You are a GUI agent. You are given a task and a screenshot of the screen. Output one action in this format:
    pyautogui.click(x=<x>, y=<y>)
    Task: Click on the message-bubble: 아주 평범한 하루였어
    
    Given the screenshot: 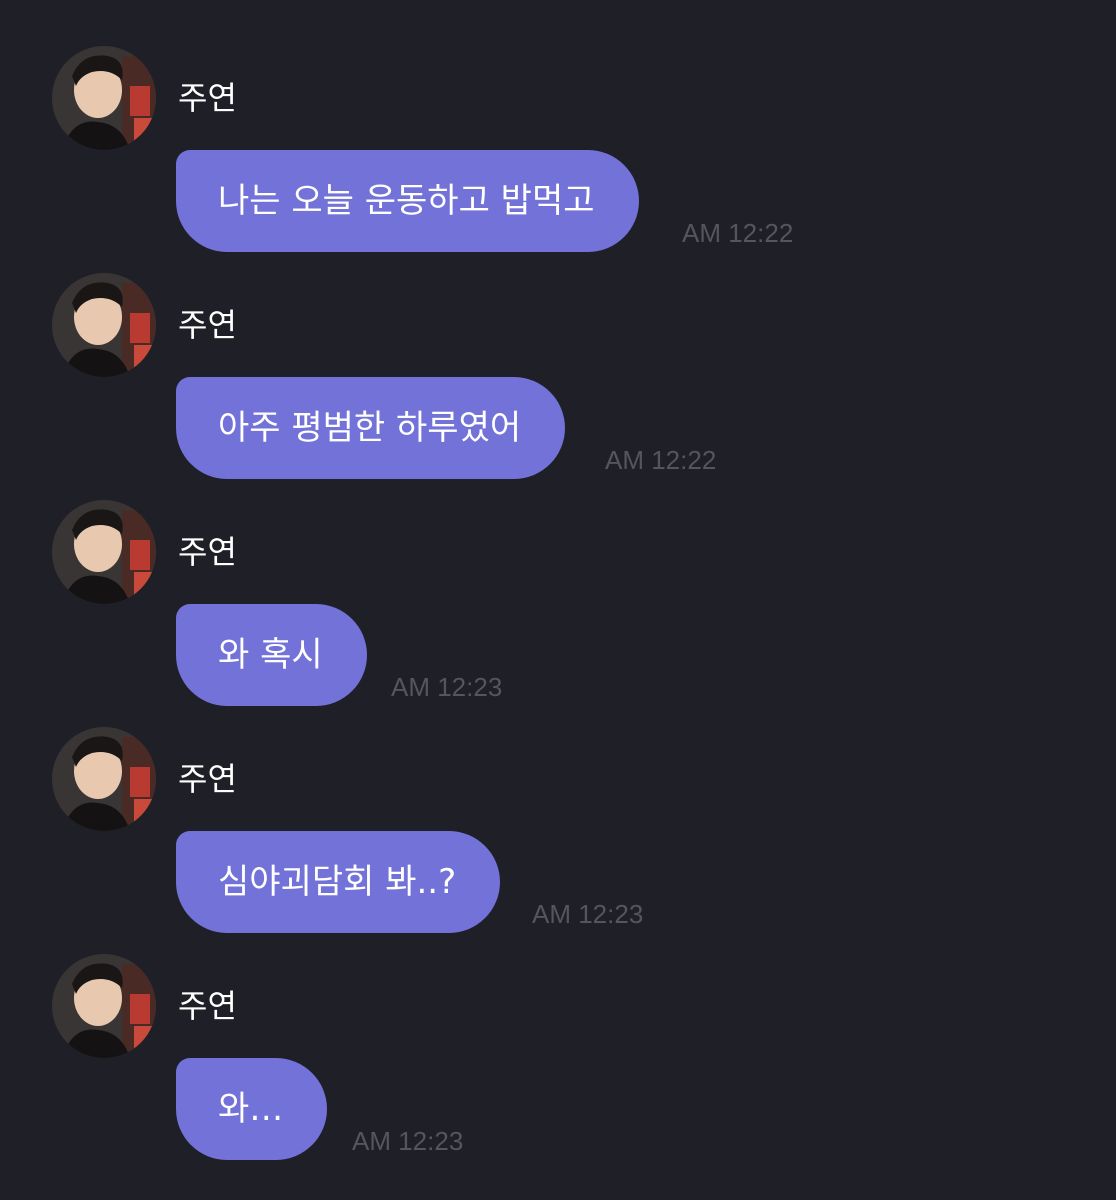 What is the action you would take?
    pyautogui.click(x=371, y=428)
    